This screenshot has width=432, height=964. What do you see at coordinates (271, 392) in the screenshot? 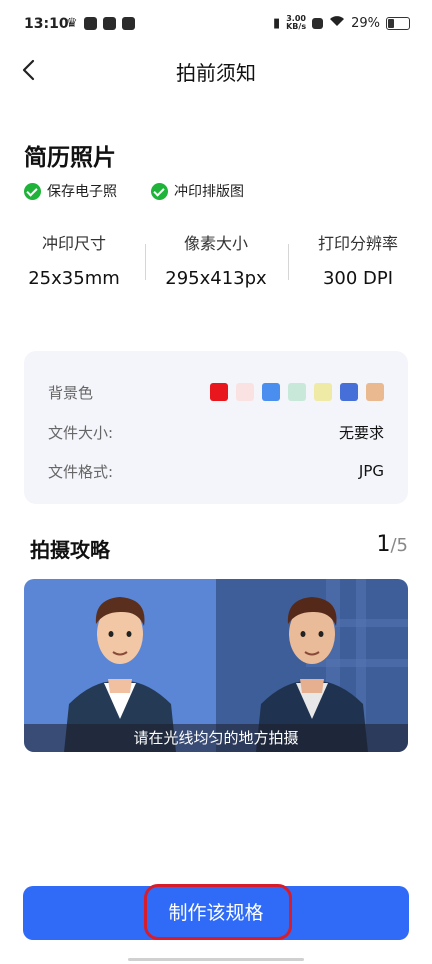
I see `color-swatch-blue` at bounding box center [271, 392].